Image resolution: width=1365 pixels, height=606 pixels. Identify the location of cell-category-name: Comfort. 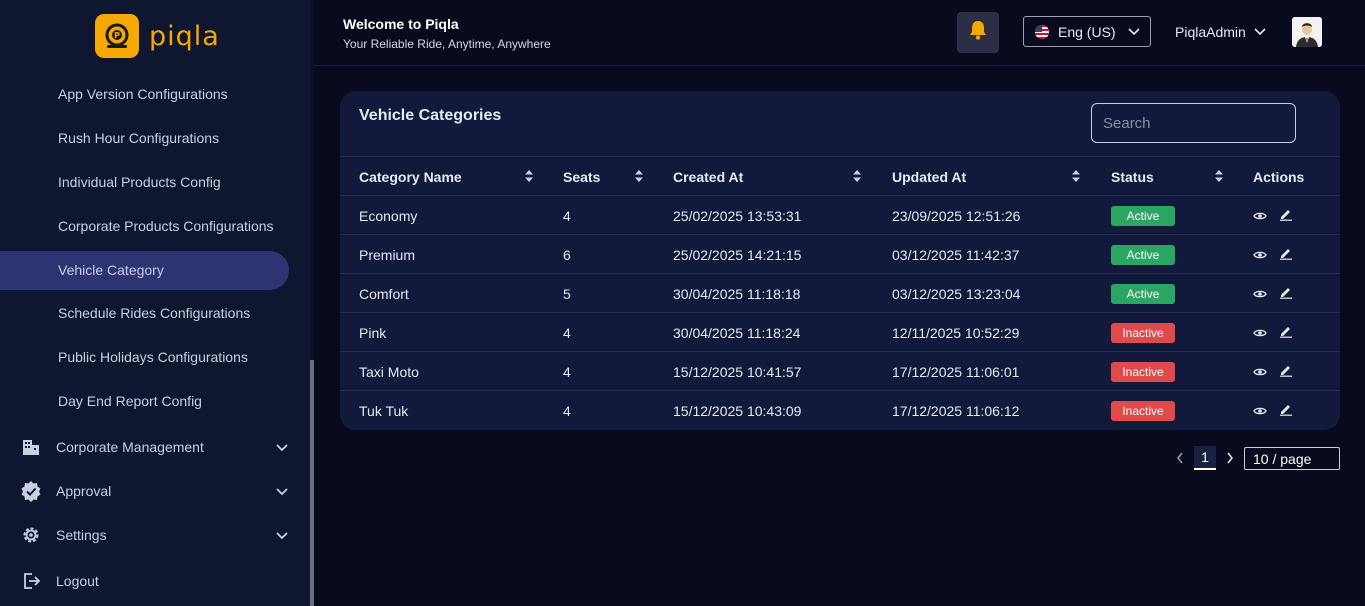
(384, 293).